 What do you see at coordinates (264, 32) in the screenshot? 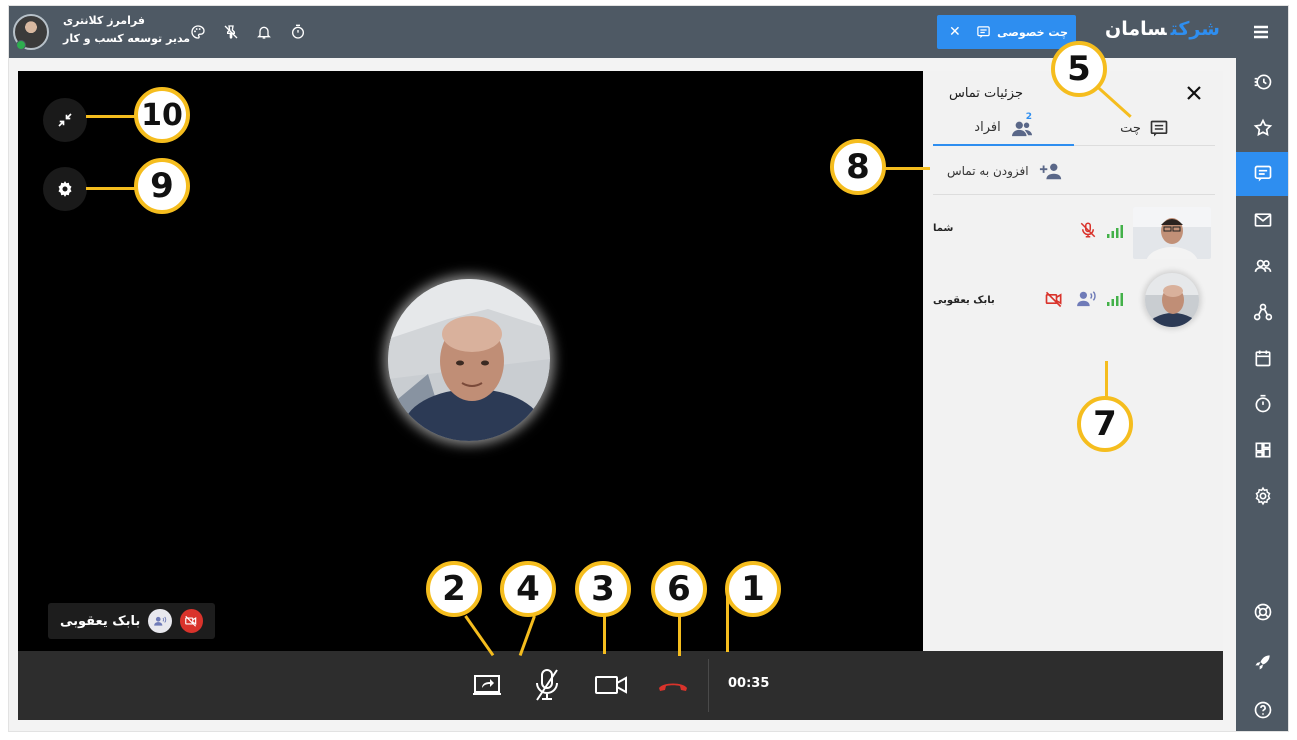
I see `bell-icon` at bounding box center [264, 32].